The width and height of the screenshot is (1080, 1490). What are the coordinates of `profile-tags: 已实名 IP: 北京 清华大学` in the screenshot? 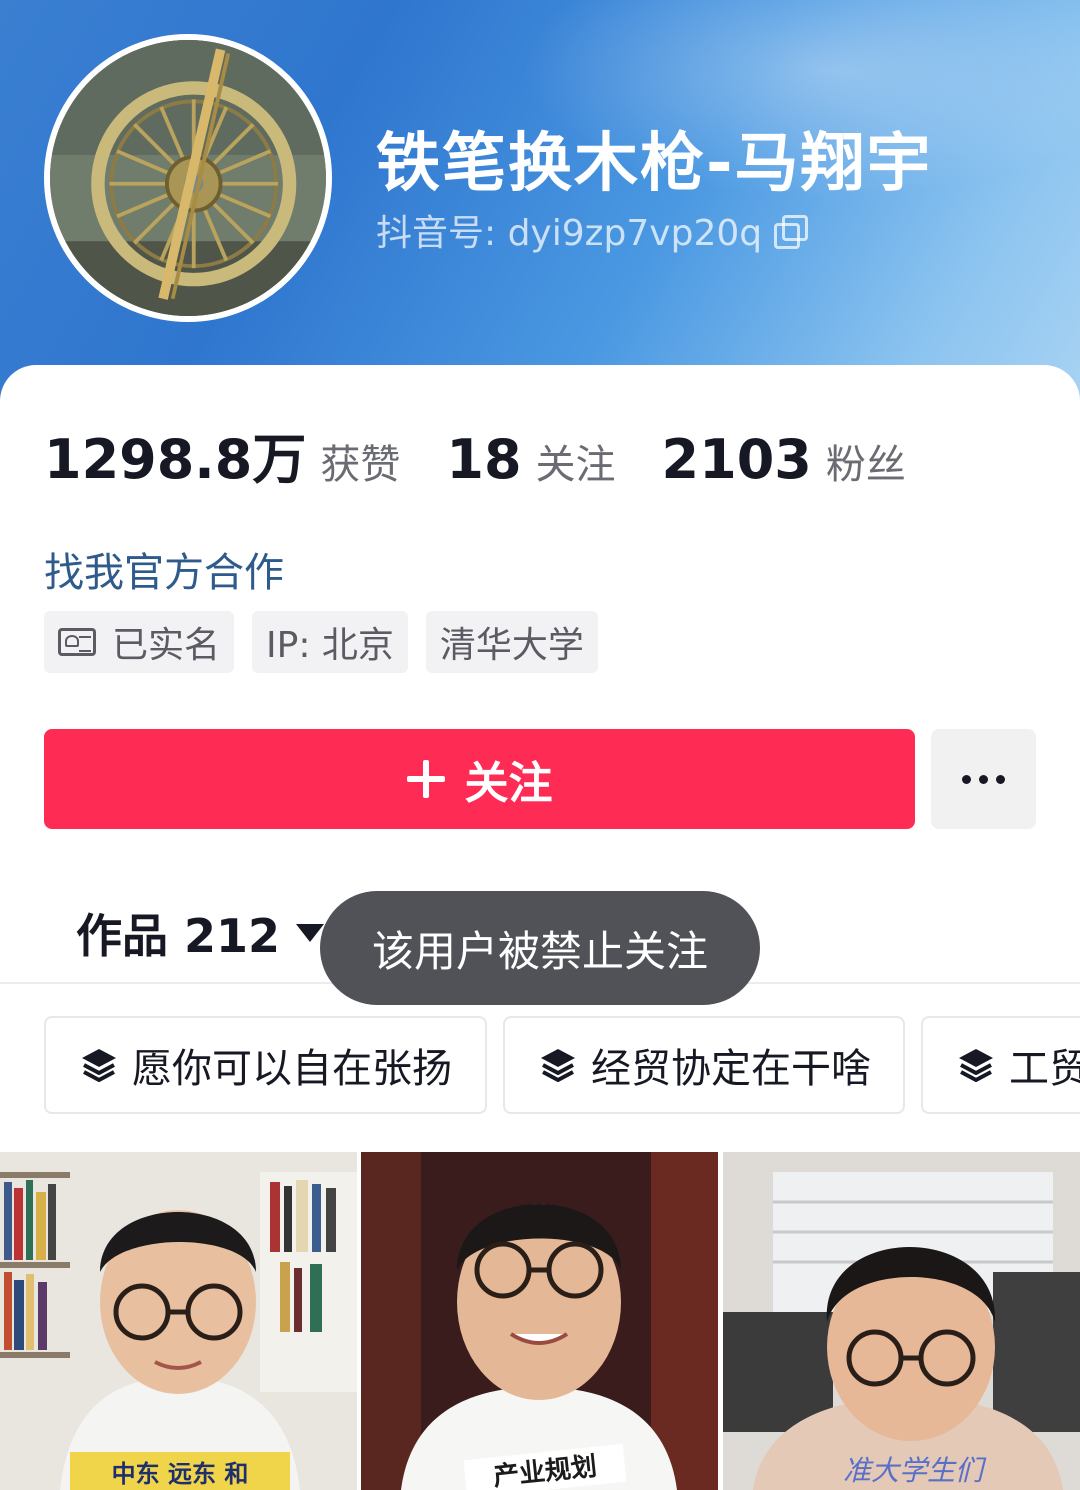 It's located at (321, 642).